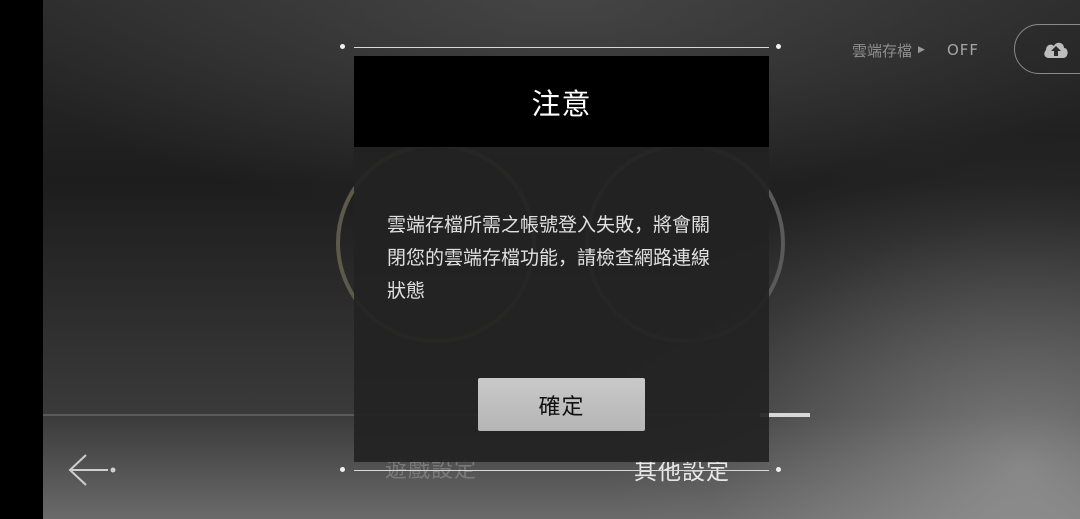  What do you see at coordinates (882, 50) in the screenshot?
I see `cloud-save-label: 雲端存檔` at bounding box center [882, 50].